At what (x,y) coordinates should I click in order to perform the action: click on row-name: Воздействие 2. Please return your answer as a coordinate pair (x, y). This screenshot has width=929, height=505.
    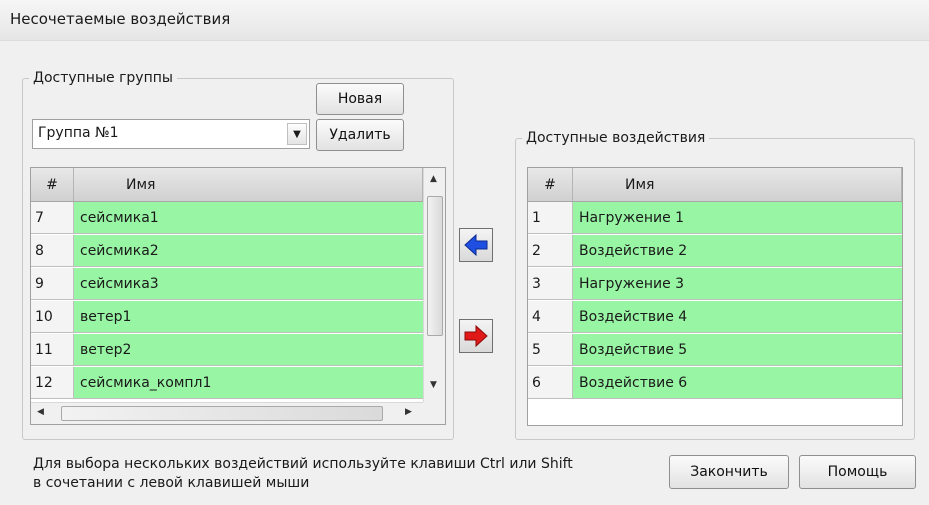
    Looking at the image, I should click on (737, 250).